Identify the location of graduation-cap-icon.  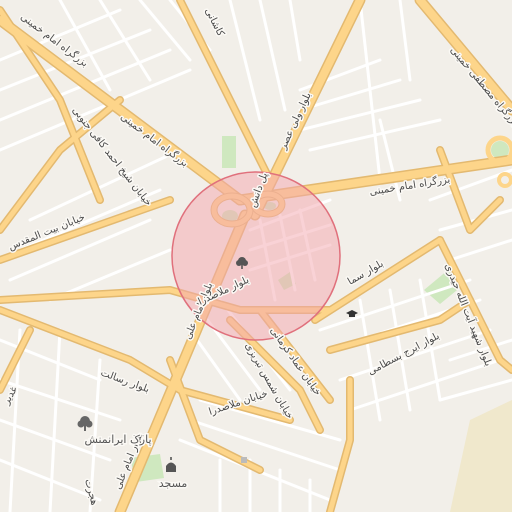
(352, 313).